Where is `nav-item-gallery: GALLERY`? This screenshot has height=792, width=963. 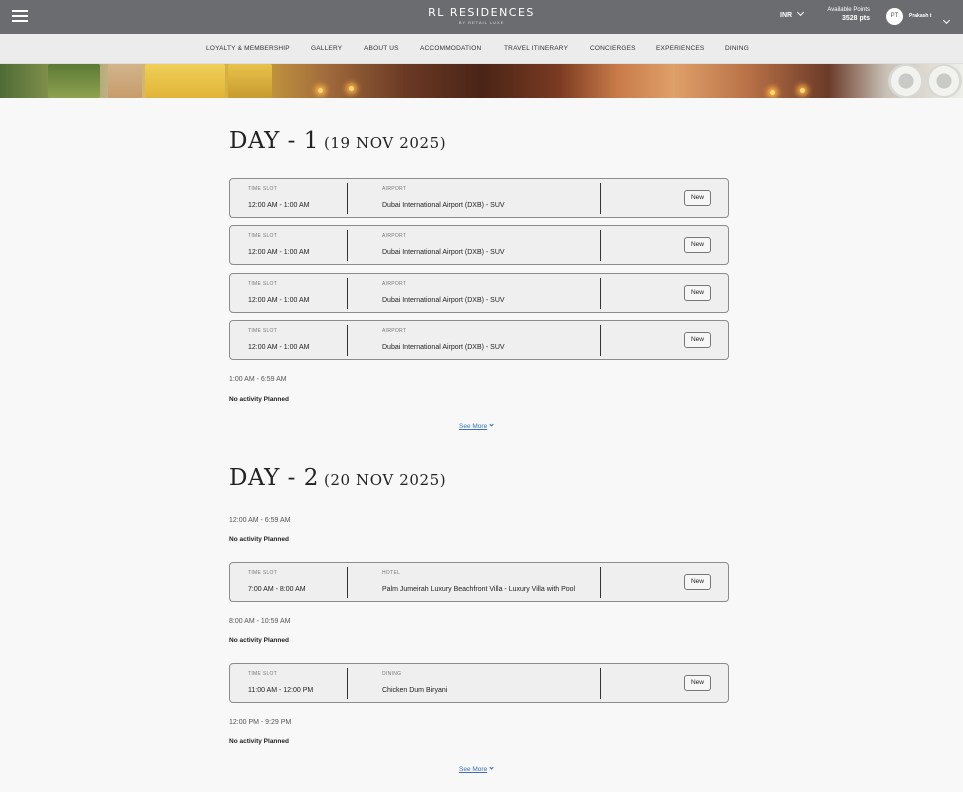
nav-item-gallery: GALLERY is located at coordinates (326, 48).